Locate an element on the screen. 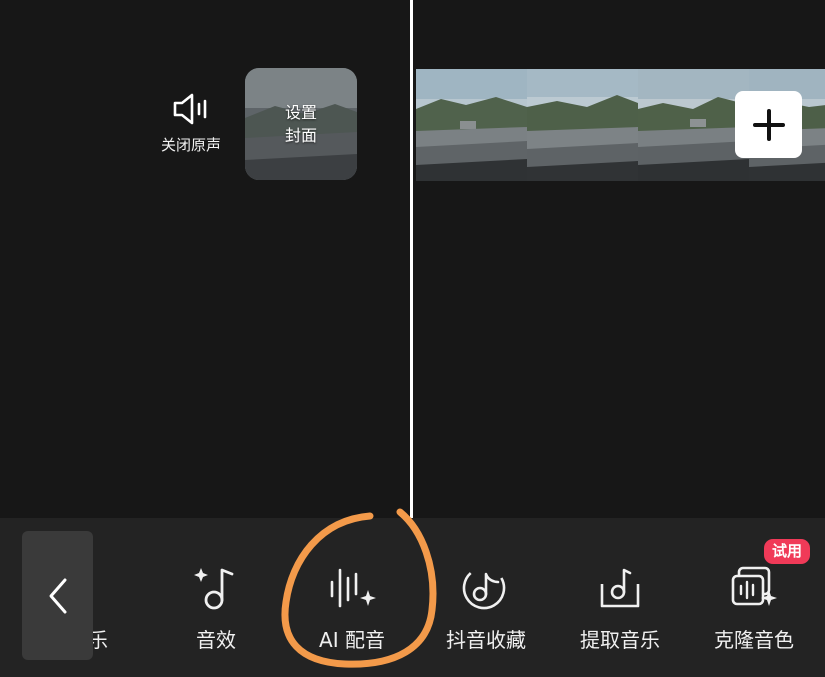 The height and width of the screenshot is (677, 825). tool-extract-music-label: 提取音乐 is located at coordinates (620, 640).